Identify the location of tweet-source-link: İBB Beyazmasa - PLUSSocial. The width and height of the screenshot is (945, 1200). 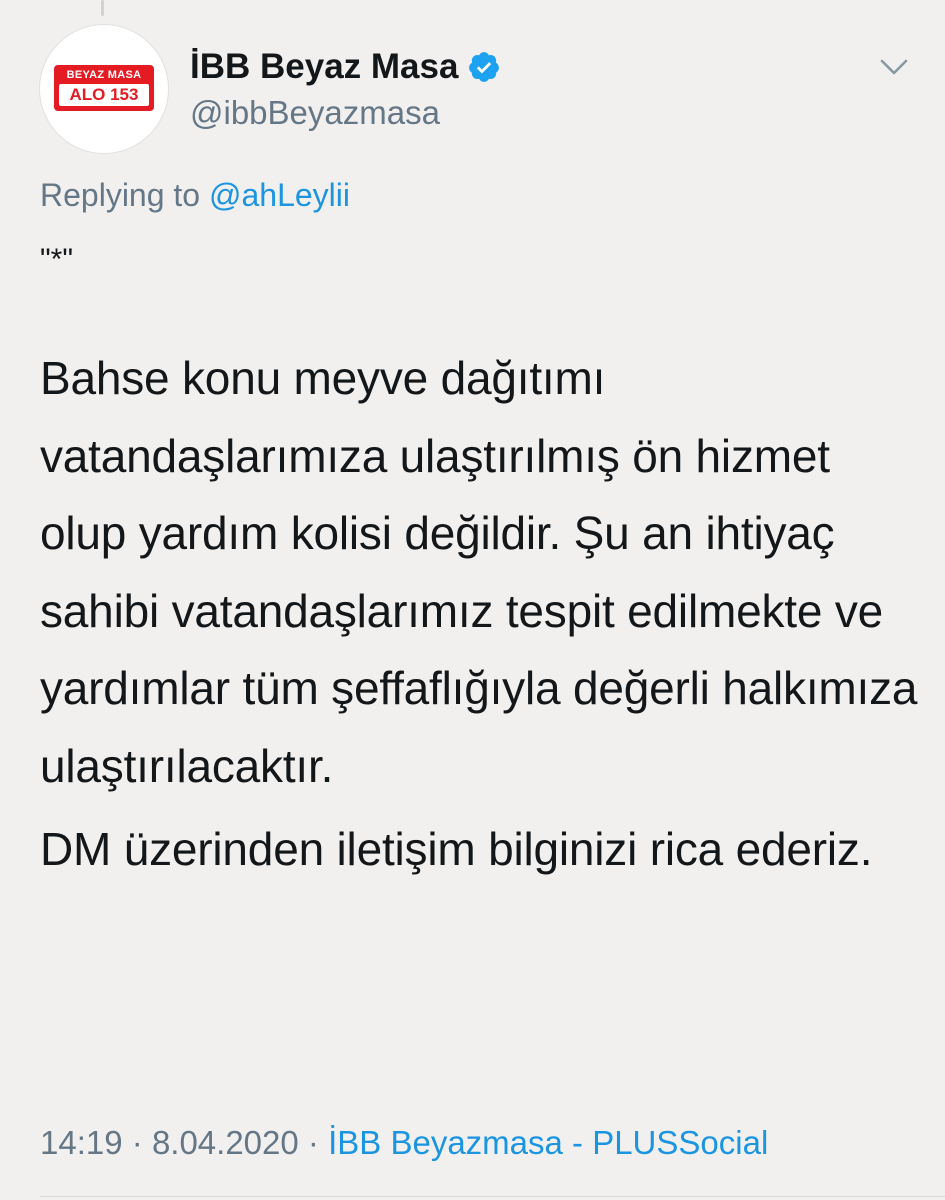
(548, 1142).